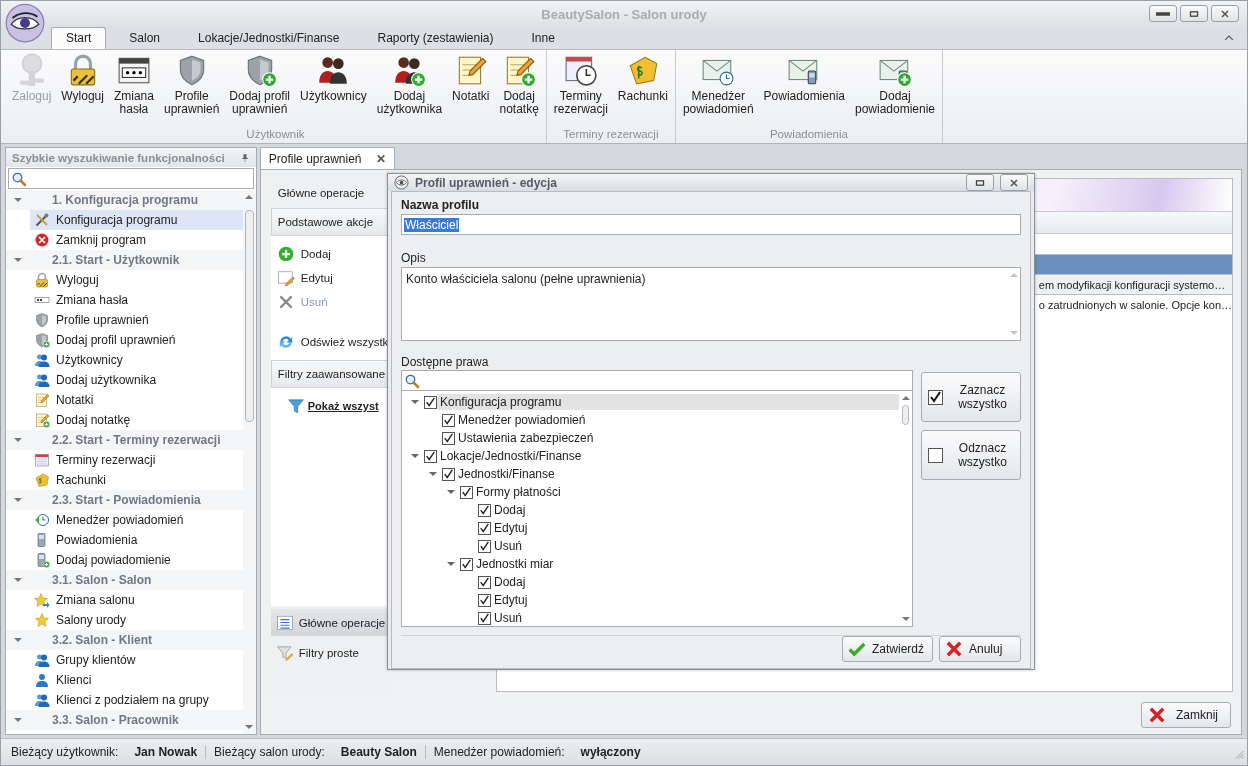  I want to click on sidebar-item: Grupy klientów, so click(136, 660).